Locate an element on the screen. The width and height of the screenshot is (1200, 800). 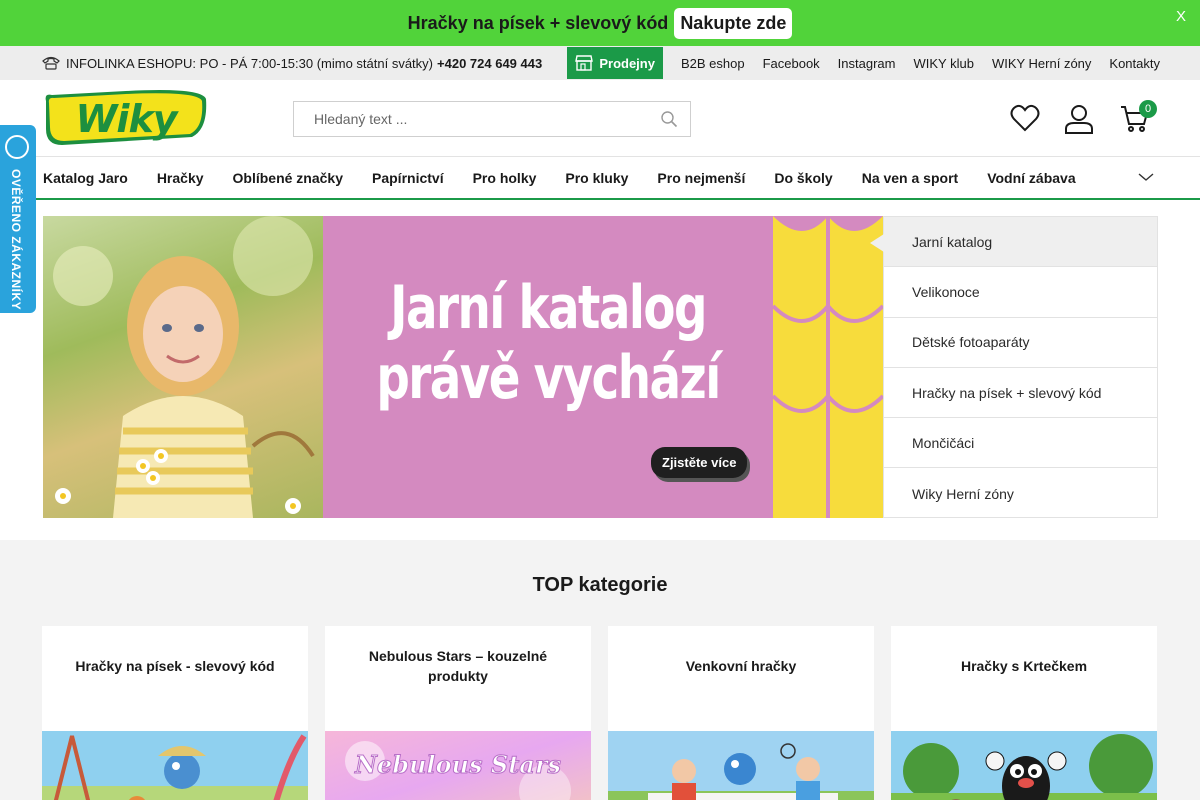
nav-oblibene-znacky: Oblíbené značky is located at coordinates (288, 178).